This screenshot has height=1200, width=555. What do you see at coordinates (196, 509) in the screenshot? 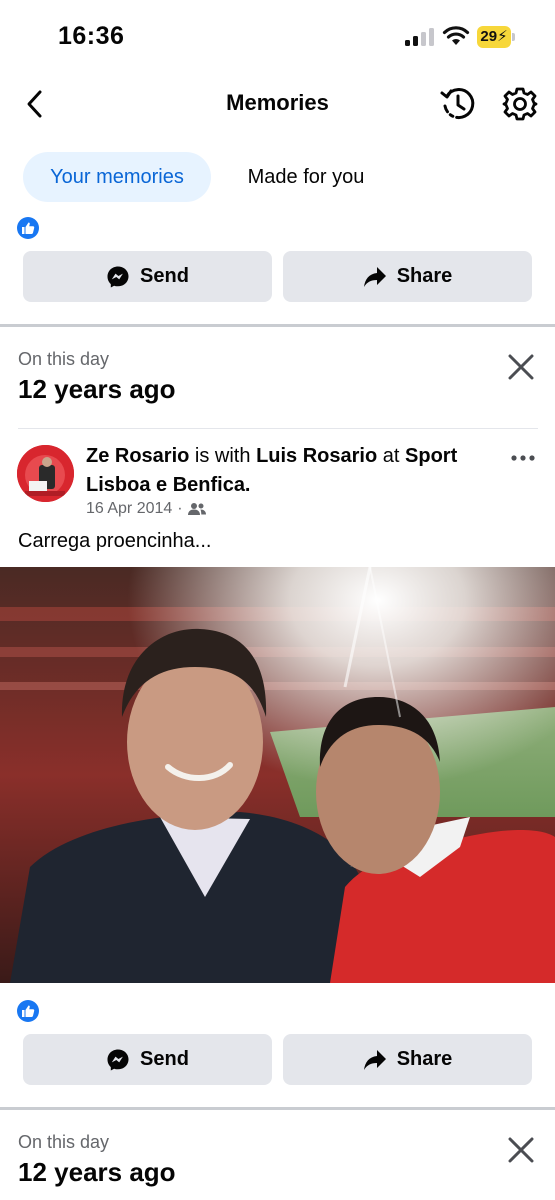
I see `friends-icon` at bounding box center [196, 509].